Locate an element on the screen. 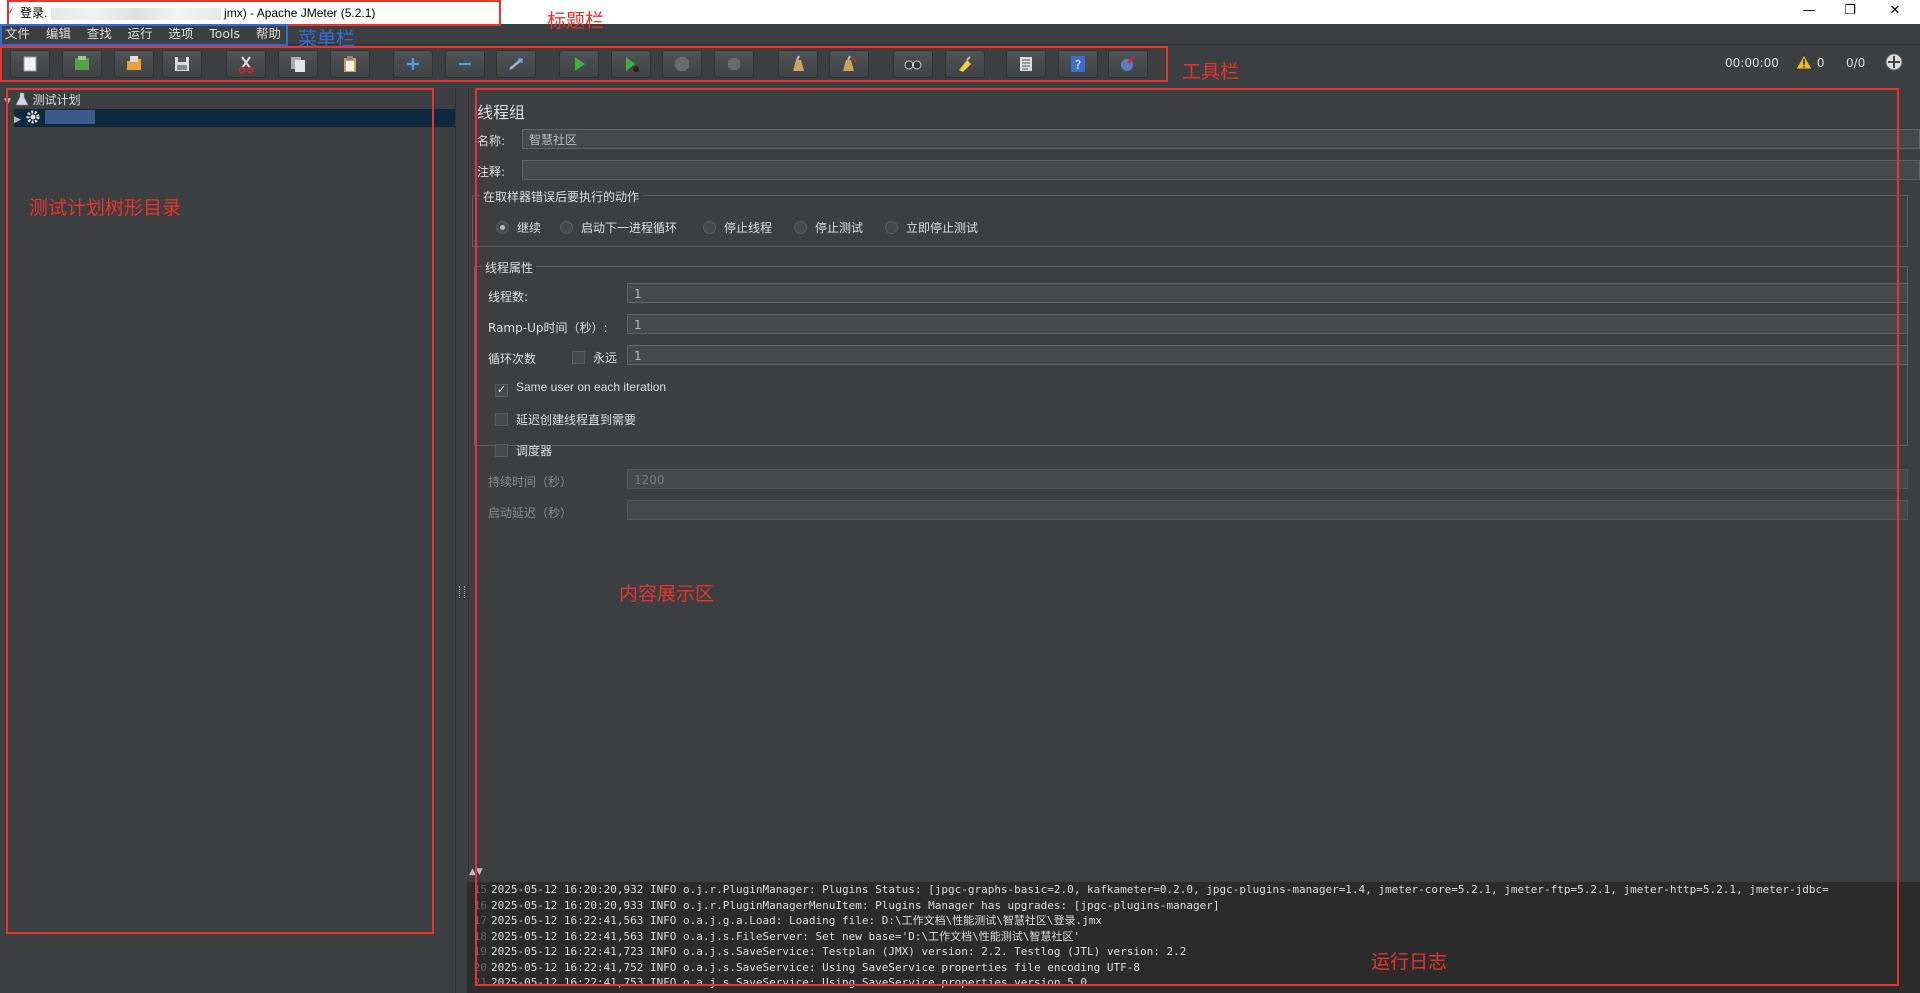  thread-count: 0/0 is located at coordinates (1856, 63).